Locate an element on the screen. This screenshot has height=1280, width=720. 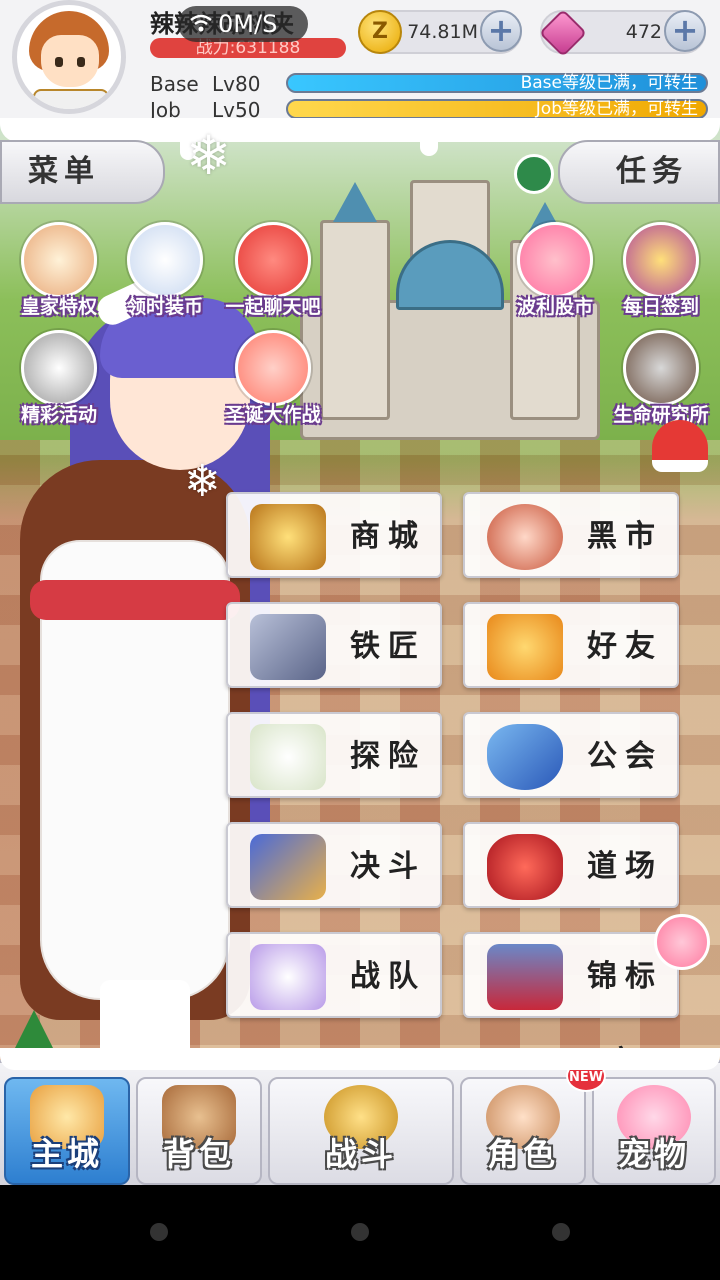
feature-life-lab: 生命研究所 is located at coordinates (661, 378).